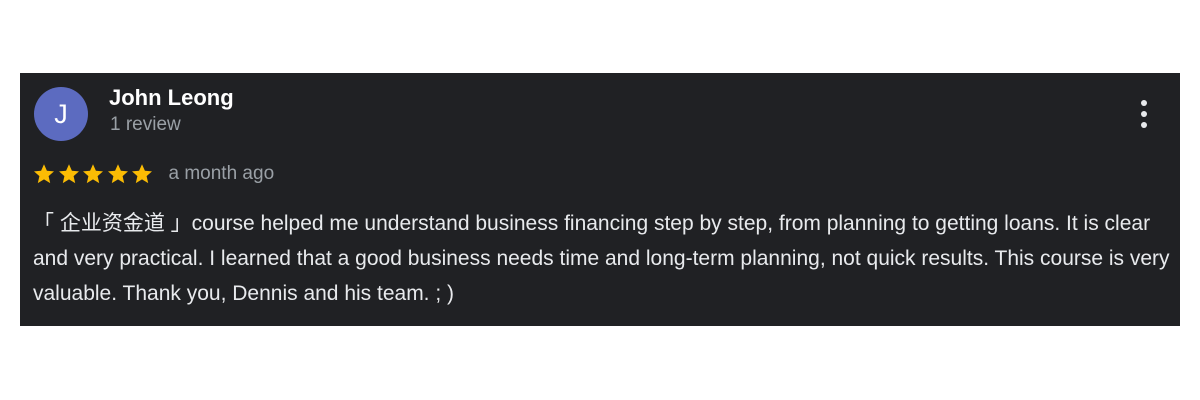  Describe the element at coordinates (171, 98) in the screenshot. I see `reviewer-name: John Leong` at that location.